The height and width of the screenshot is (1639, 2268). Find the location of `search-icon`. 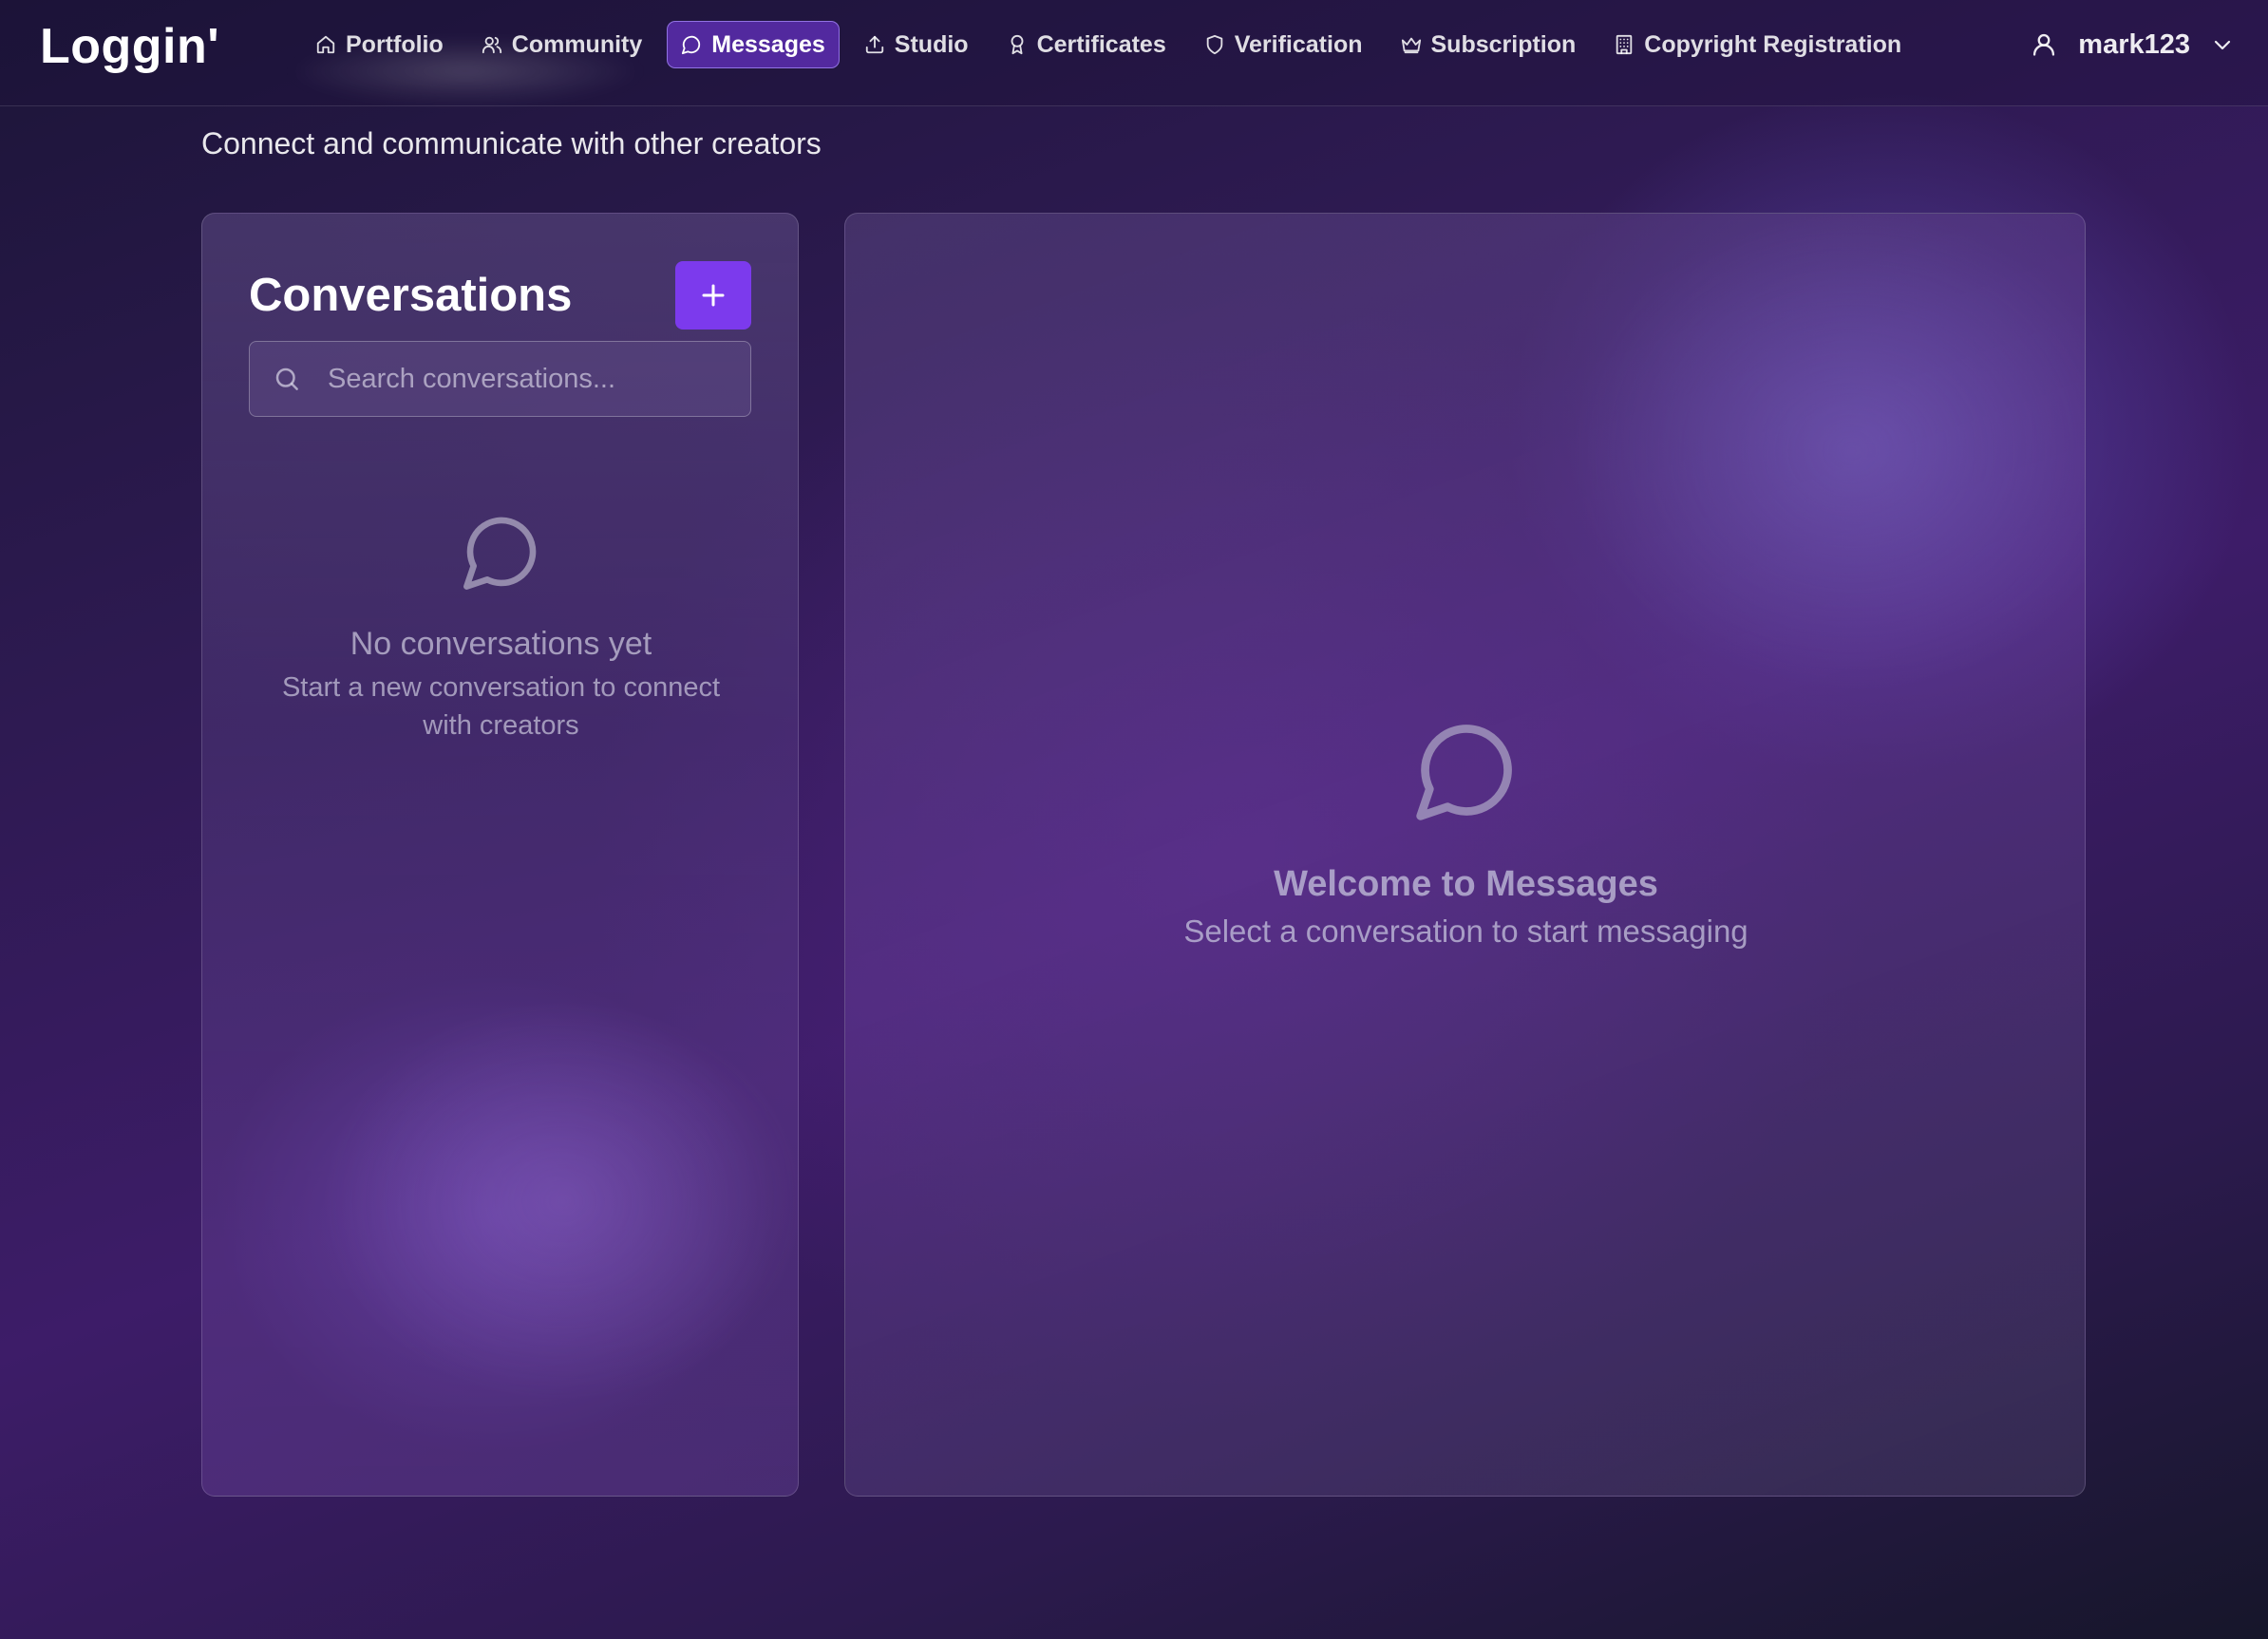

search-icon is located at coordinates (286, 378).